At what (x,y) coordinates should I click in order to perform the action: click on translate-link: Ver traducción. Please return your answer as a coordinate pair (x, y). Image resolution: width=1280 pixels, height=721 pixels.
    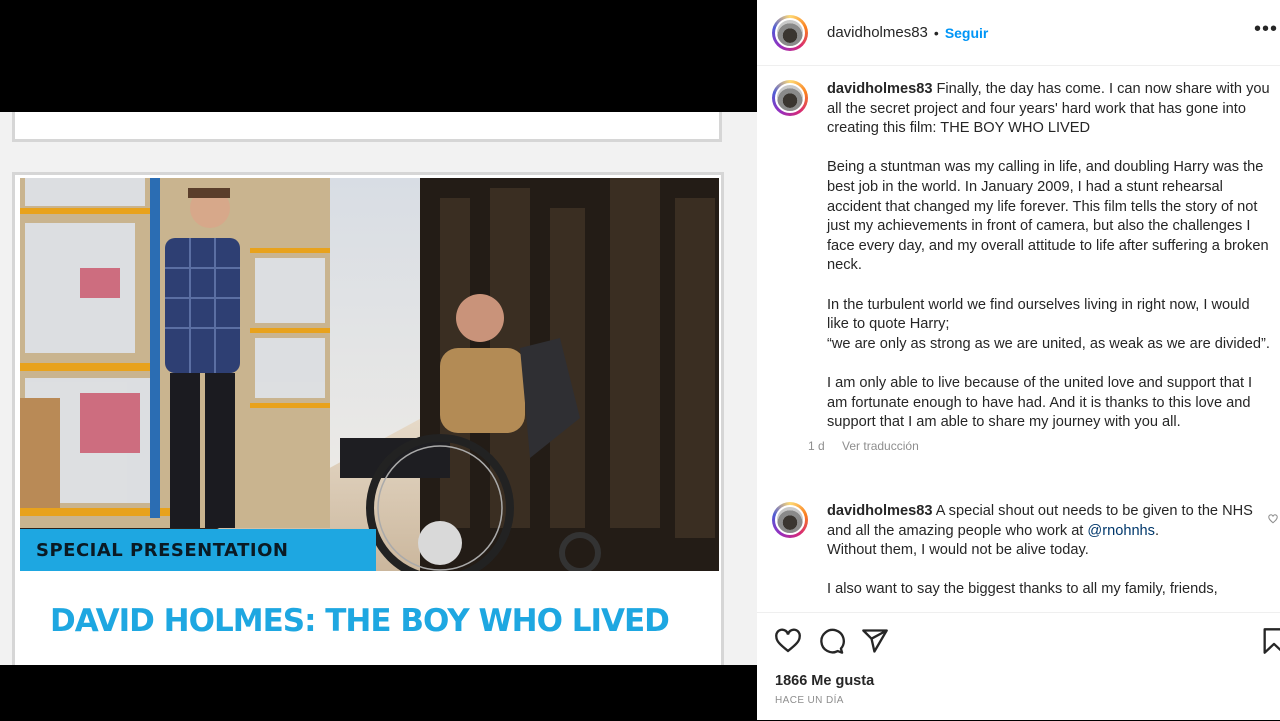
    Looking at the image, I should click on (880, 446).